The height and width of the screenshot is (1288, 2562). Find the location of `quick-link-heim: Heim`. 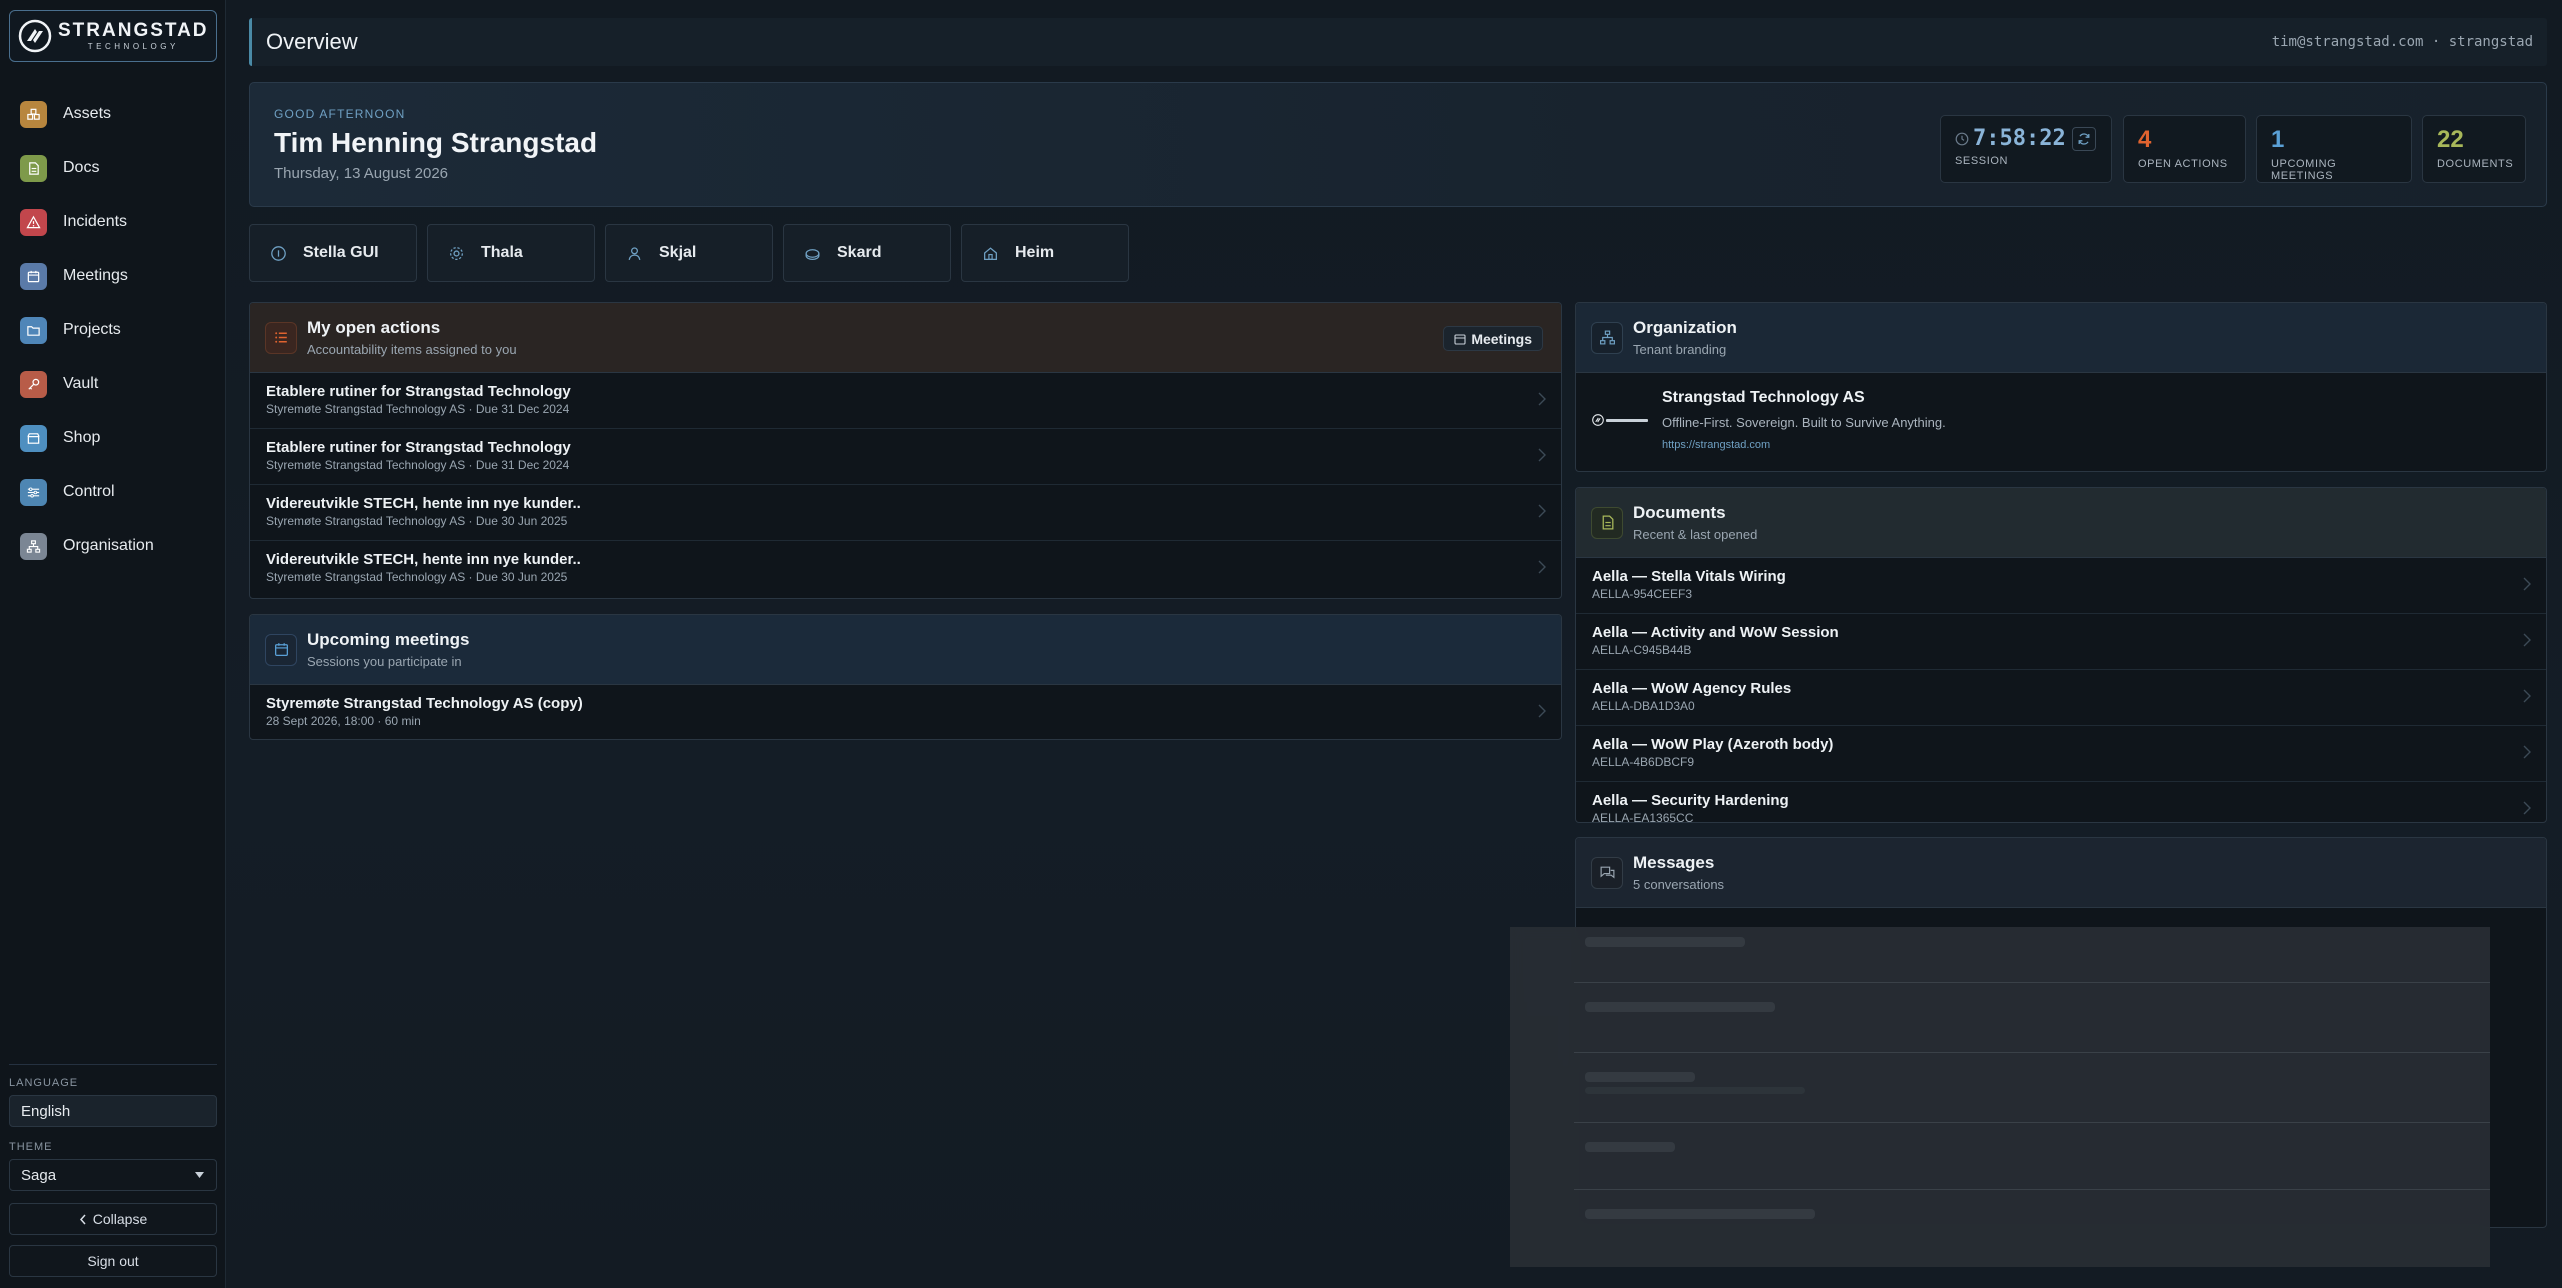

quick-link-heim: Heim is located at coordinates (1045, 253).